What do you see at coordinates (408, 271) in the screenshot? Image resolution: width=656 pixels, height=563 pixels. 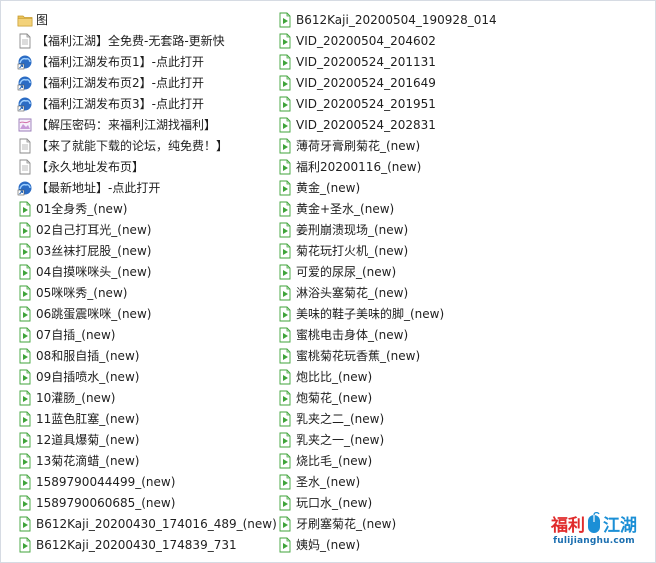 I see `file-item: 可爱的尿尿_(new)` at bounding box center [408, 271].